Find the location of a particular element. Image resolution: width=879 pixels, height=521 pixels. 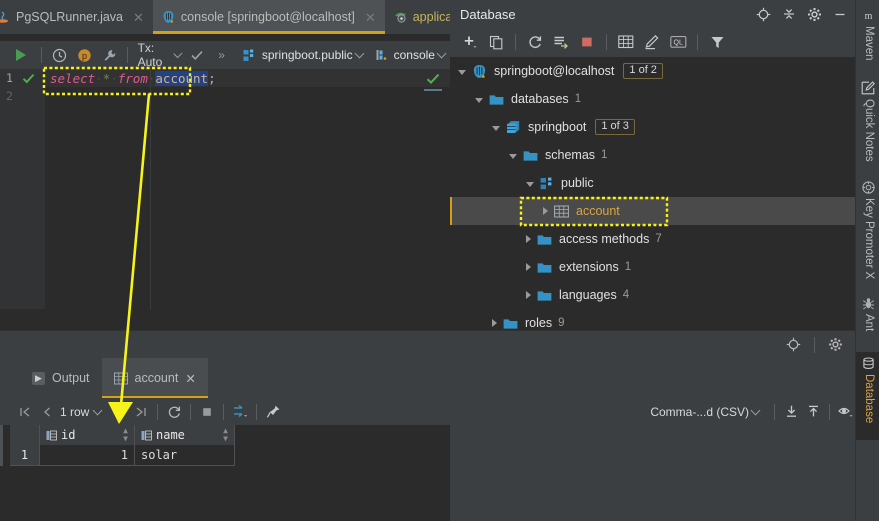

stop-icon is located at coordinates (207, 412).